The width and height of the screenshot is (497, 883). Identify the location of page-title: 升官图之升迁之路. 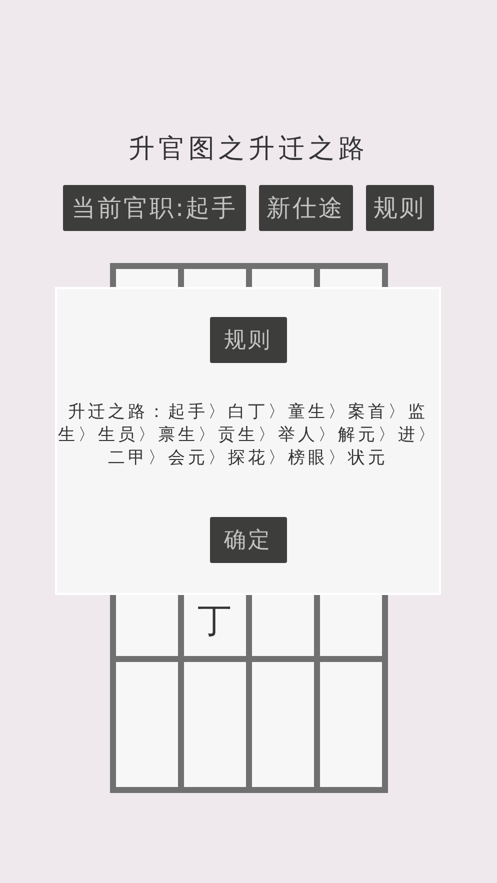
(248, 149).